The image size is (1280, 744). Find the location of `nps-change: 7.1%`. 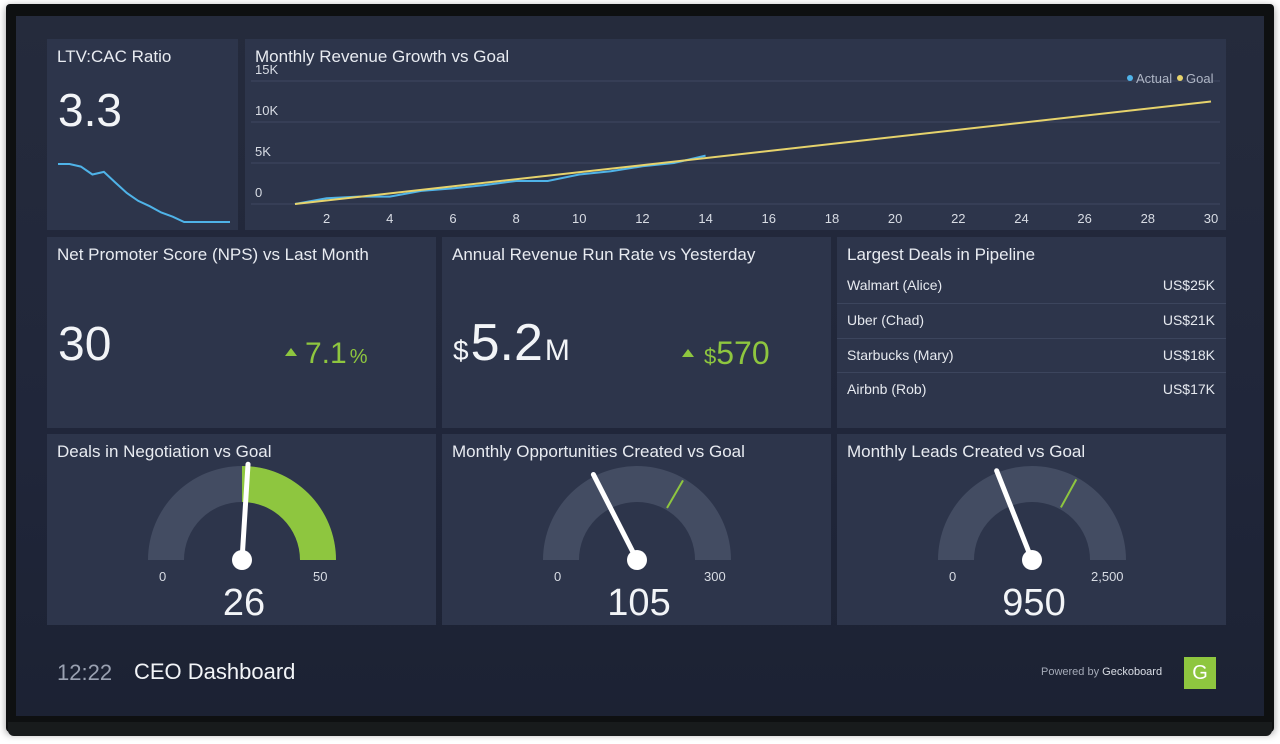

nps-change: 7.1% is located at coordinates (326, 354).